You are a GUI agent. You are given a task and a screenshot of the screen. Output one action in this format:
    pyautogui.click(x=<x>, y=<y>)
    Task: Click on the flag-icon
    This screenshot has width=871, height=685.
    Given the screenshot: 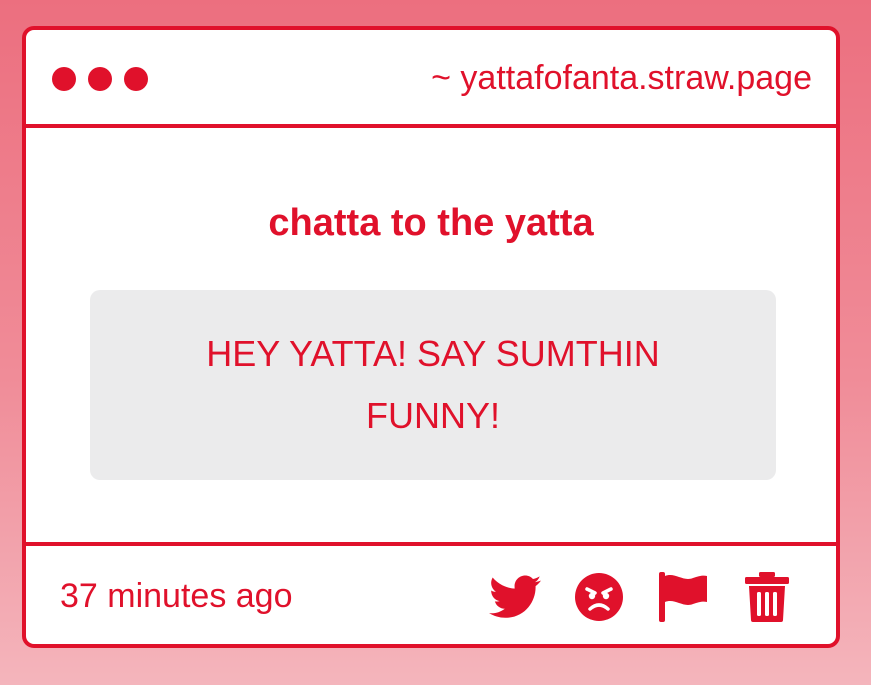 What is the action you would take?
    pyautogui.click(x=683, y=597)
    